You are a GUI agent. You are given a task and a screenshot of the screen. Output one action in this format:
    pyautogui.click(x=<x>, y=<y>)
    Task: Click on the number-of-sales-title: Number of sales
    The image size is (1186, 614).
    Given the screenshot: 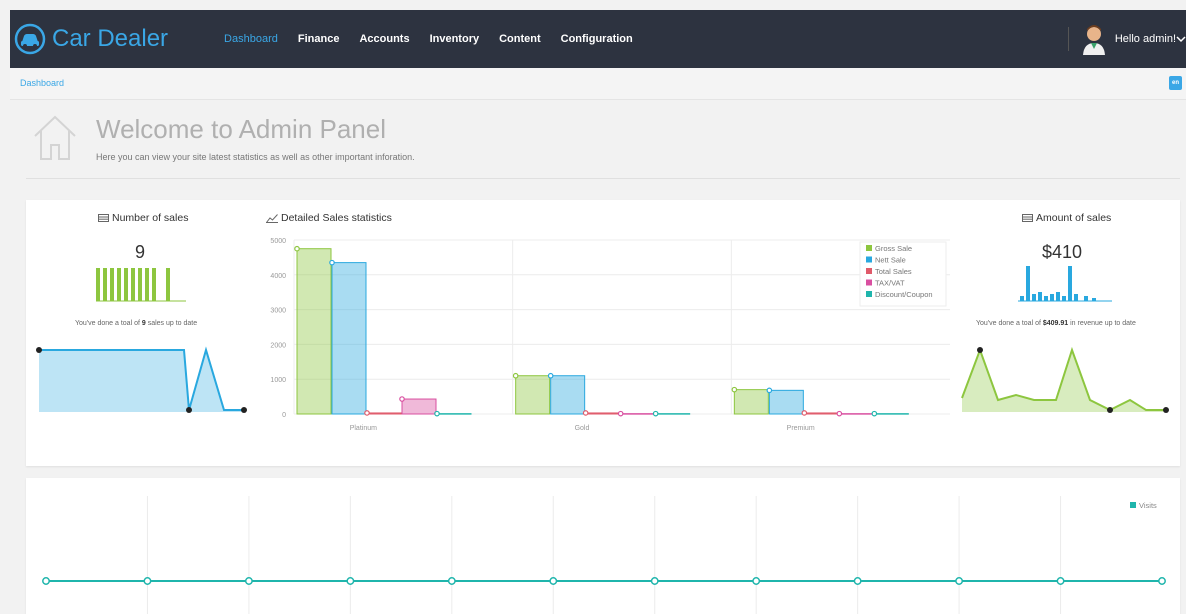 What is the action you would take?
    pyautogui.click(x=143, y=218)
    